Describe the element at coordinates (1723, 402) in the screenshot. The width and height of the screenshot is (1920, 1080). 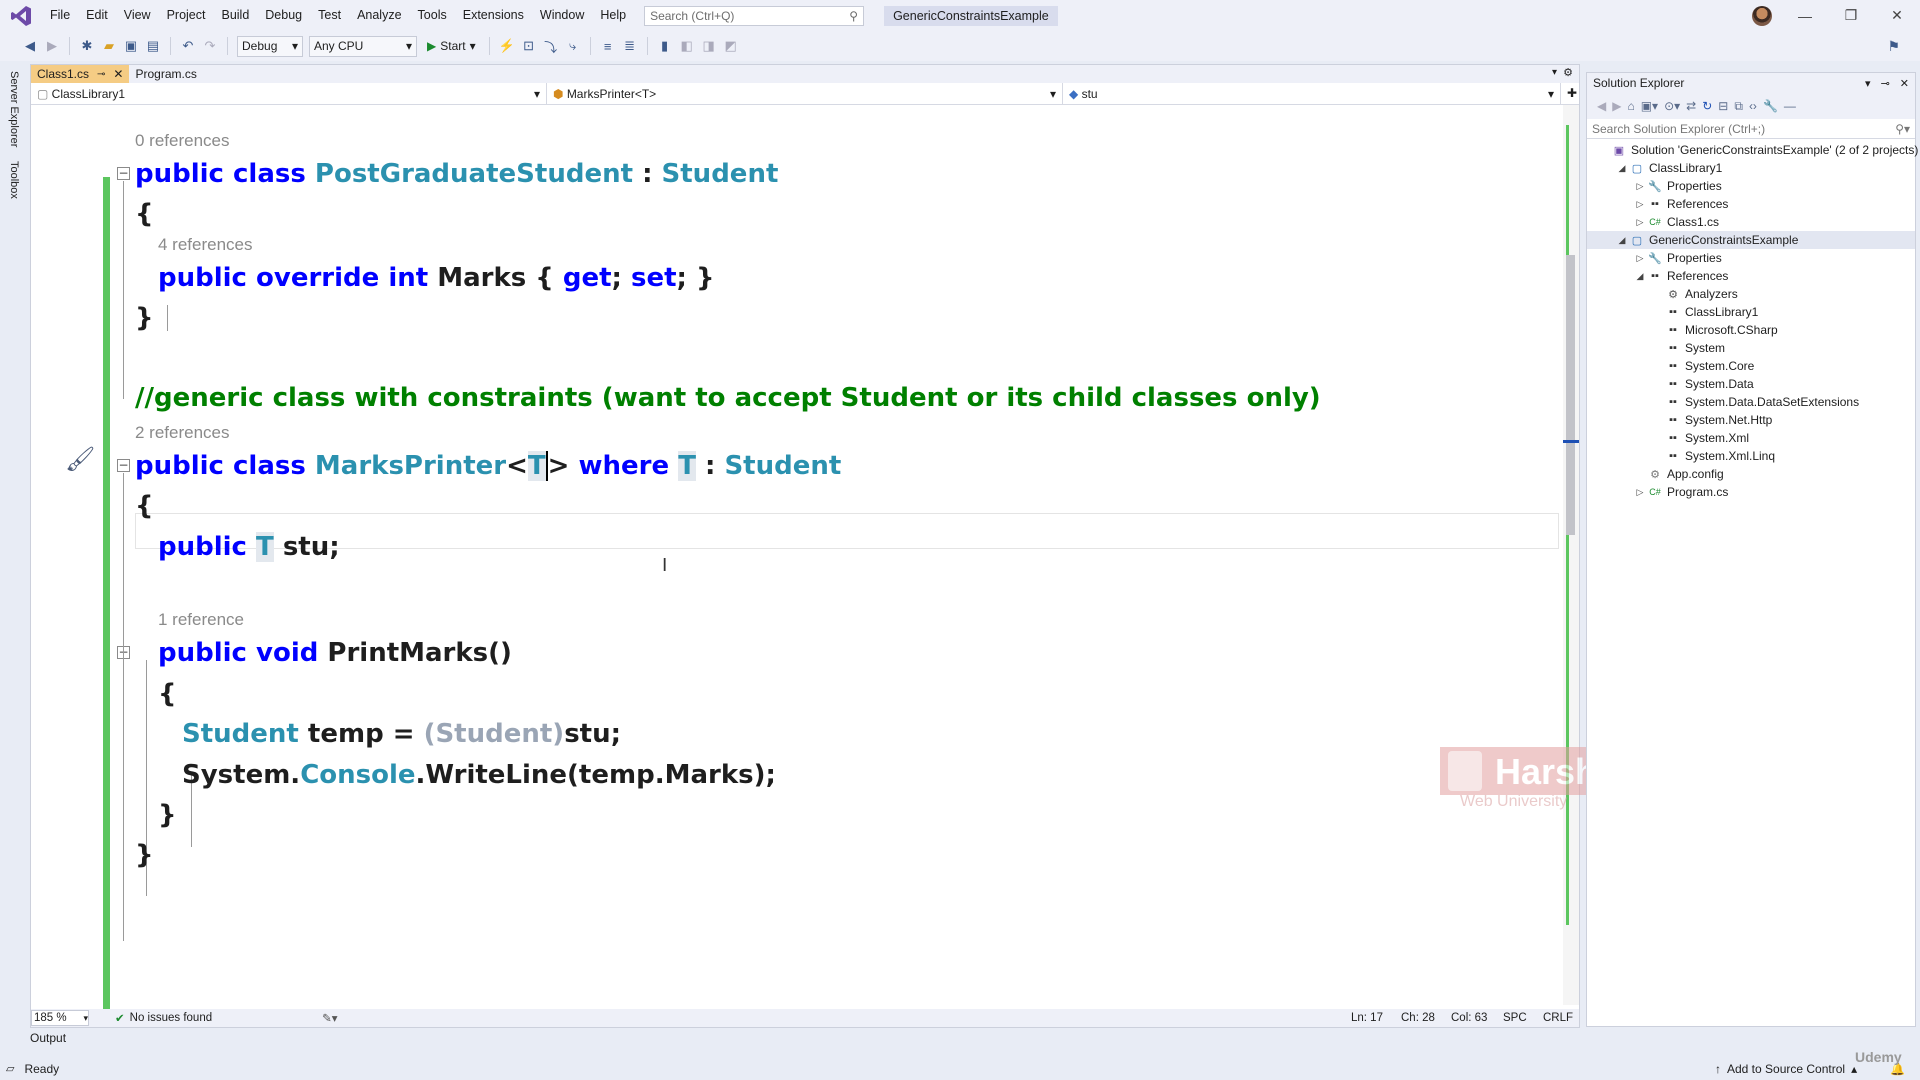
I see `tree-item: ▪▪ System.Data.DataSetExtensions` at that location.